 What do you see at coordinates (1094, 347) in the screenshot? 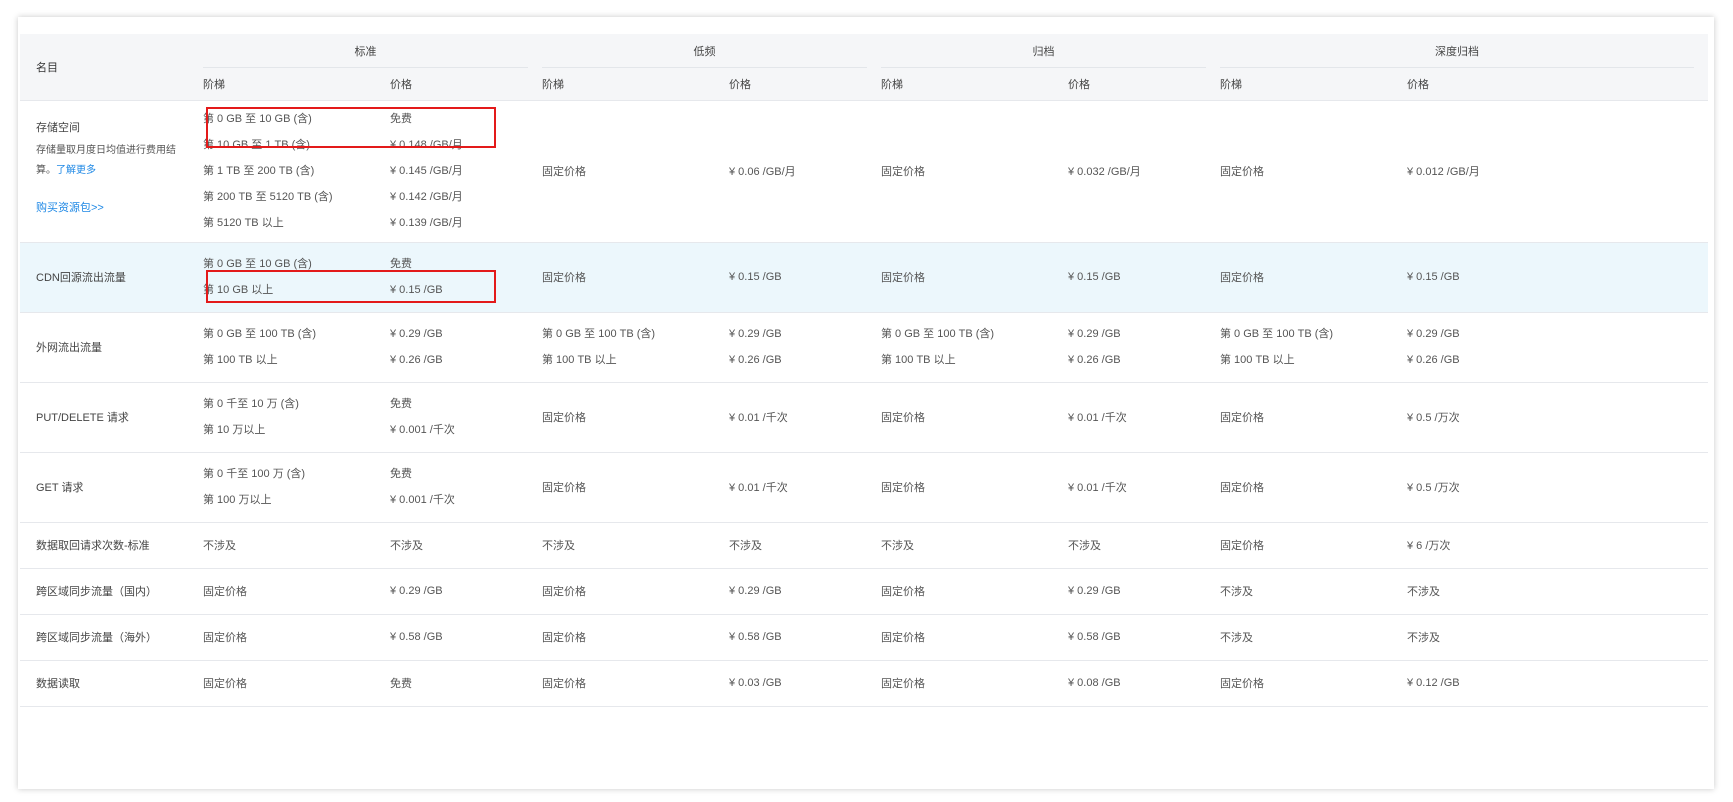
I see `archive-price-cell: ¥ 0.29 /GB ¥ 0.26 /GB` at bounding box center [1094, 347].